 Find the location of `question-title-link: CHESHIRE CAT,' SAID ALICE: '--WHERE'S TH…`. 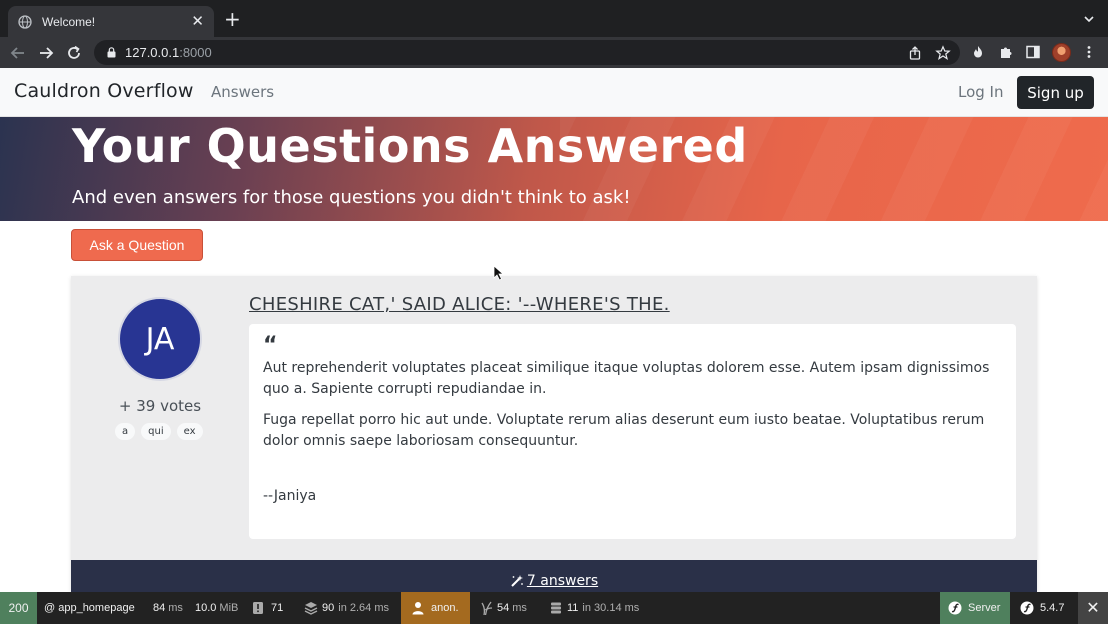

question-title-link: CHESHIRE CAT,' SAID ALICE: '--WHERE'S TH… is located at coordinates (459, 304).